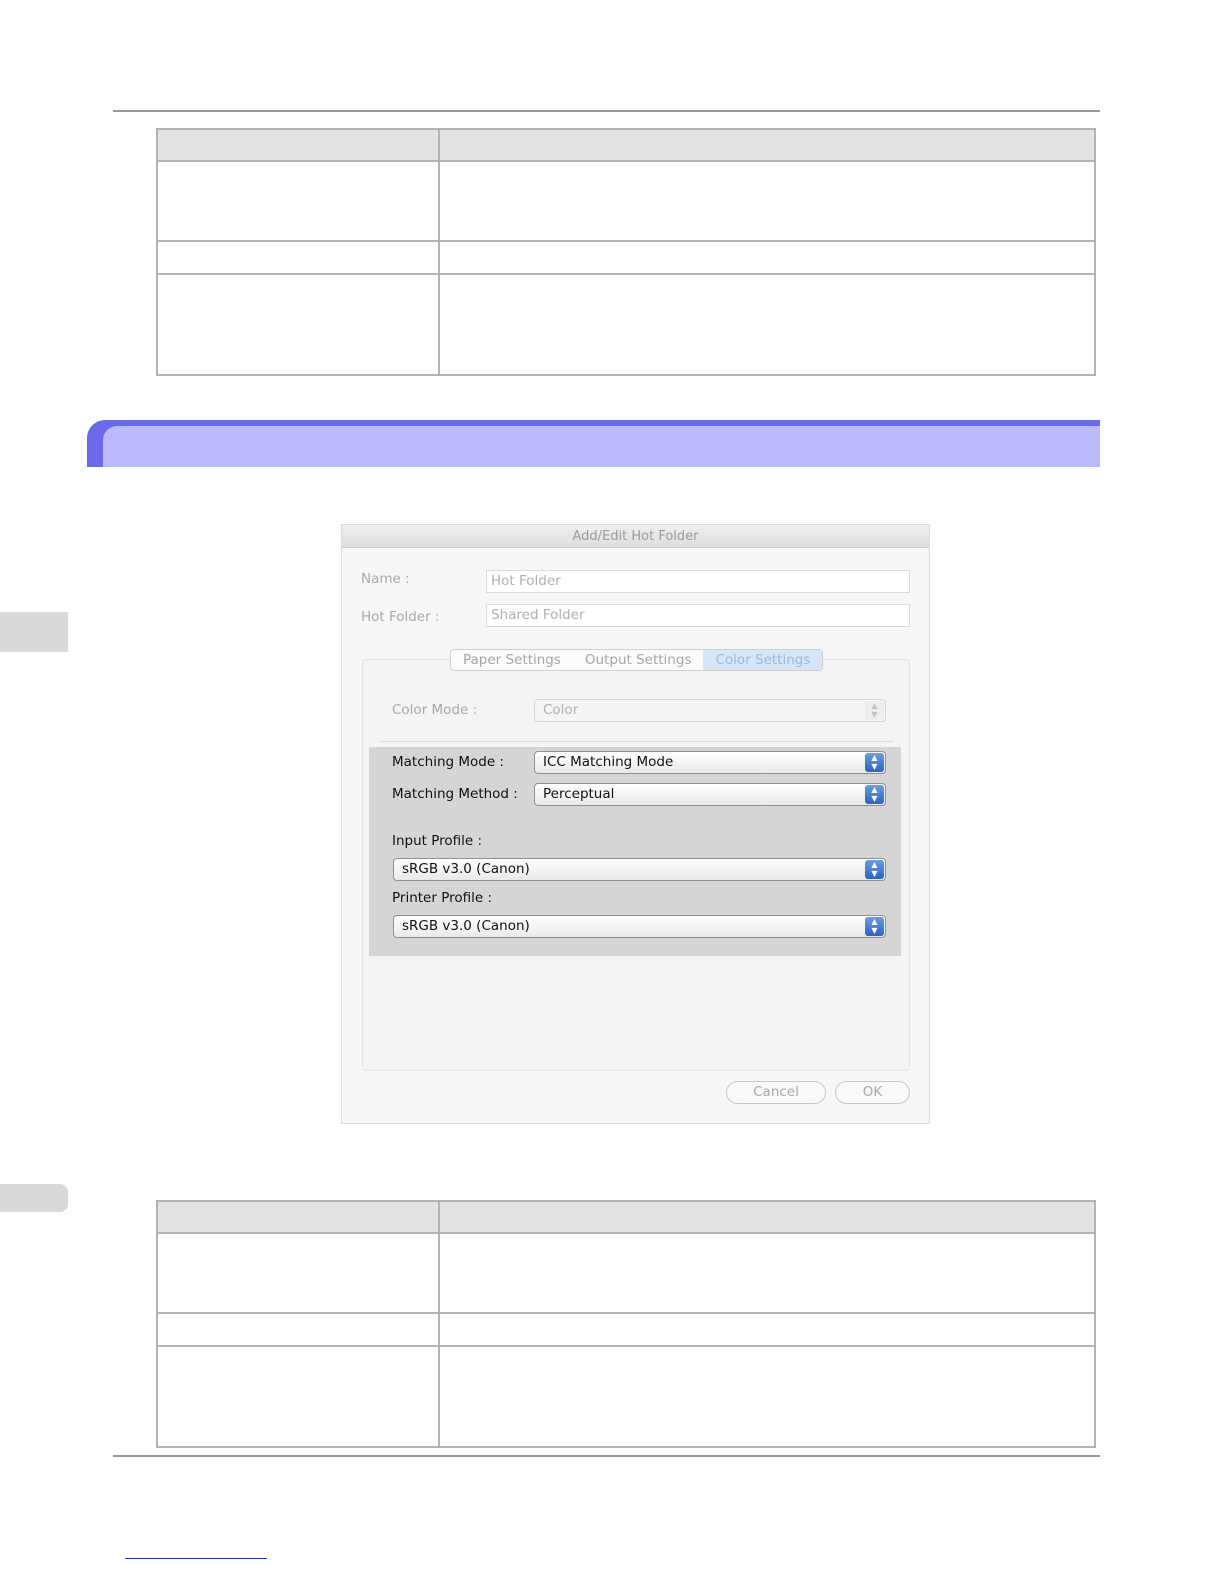 The image size is (1224, 1584). What do you see at coordinates (385, 579) in the screenshot?
I see `name-label: Name :` at bounding box center [385, 579].